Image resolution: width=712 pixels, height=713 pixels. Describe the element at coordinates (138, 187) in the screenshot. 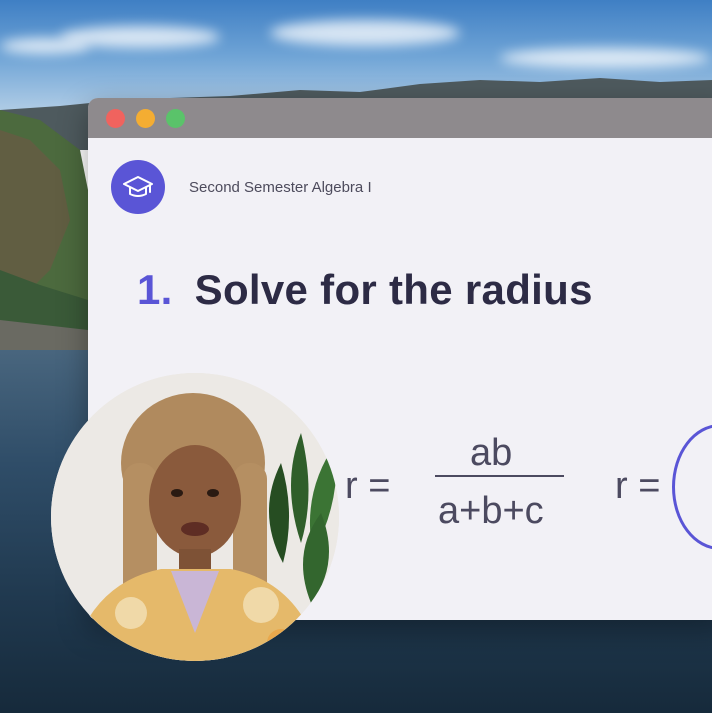

I see `graduation-cap-icon` at that location.